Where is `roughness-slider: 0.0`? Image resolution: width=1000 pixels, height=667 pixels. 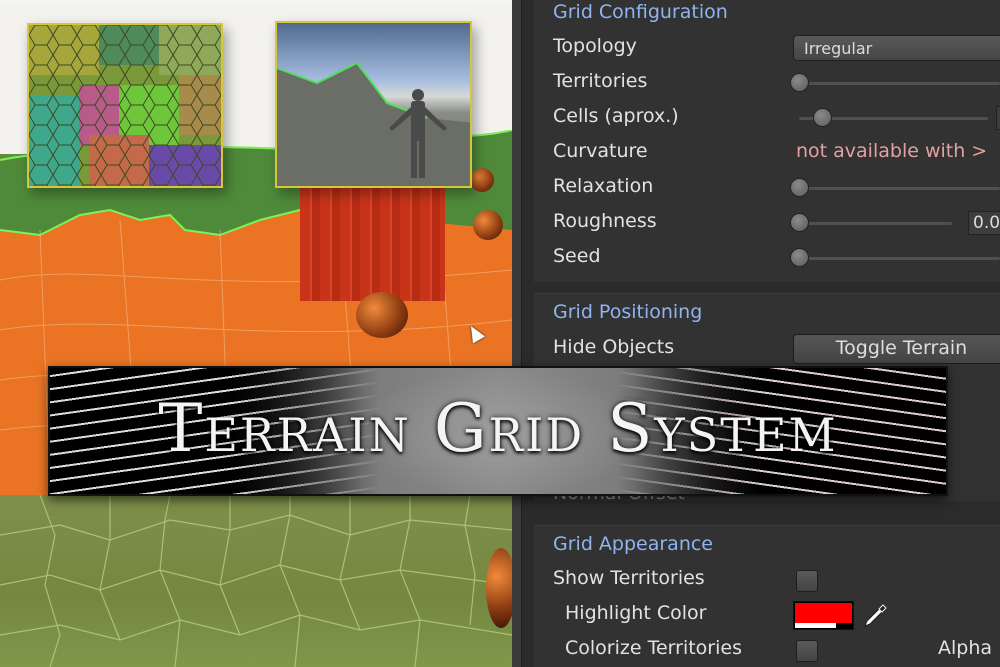
roughness-slider: 0.0 is located at coordinates (895, 223).